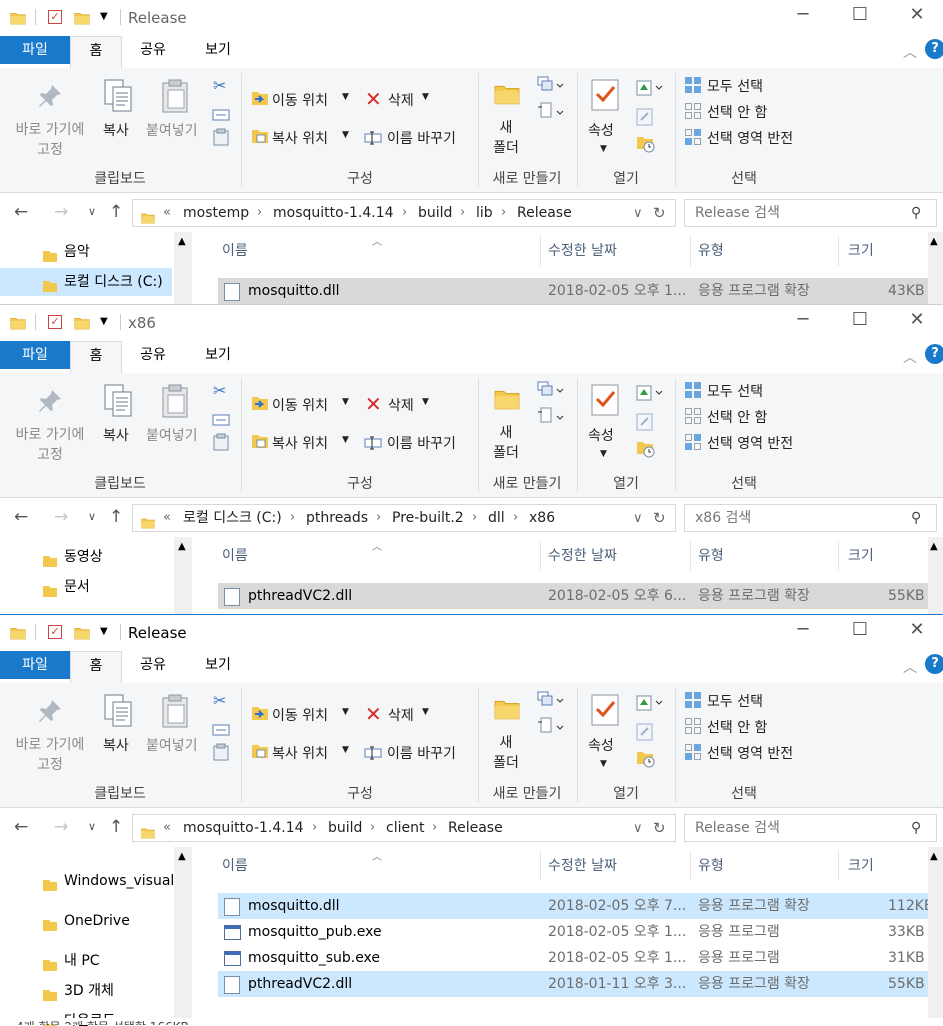 This screenshot has height=1026, width=943. I want to click on breadcrumb-item: mostemp, so click(216, 213).